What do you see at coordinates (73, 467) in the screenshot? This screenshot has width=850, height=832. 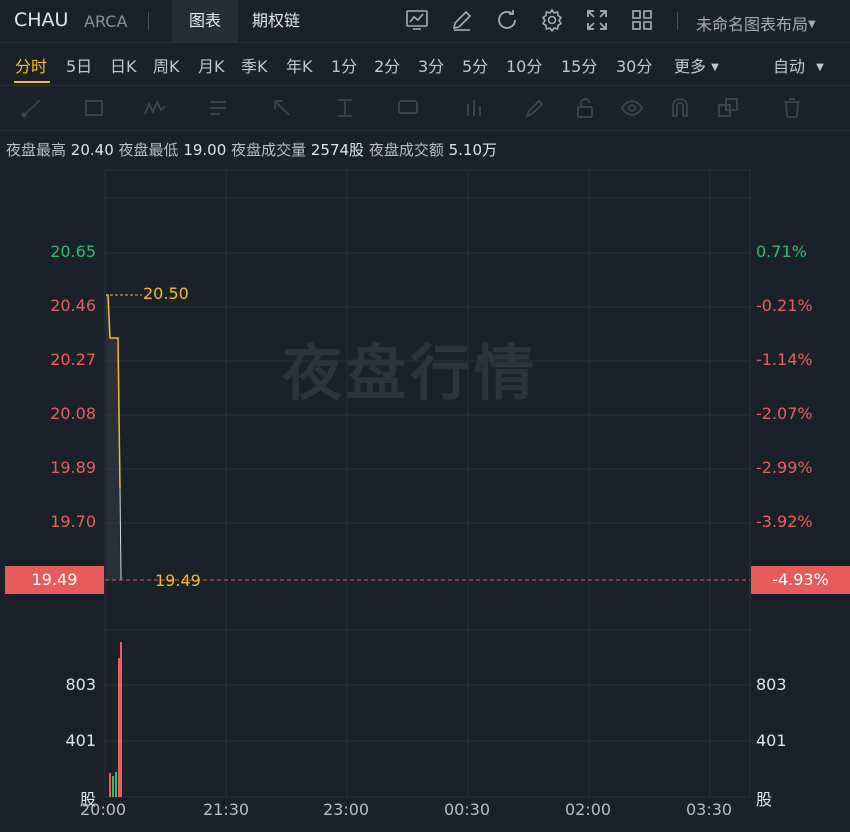 I see `price-axis-label: 19.89` at bounding box center [73, 467].